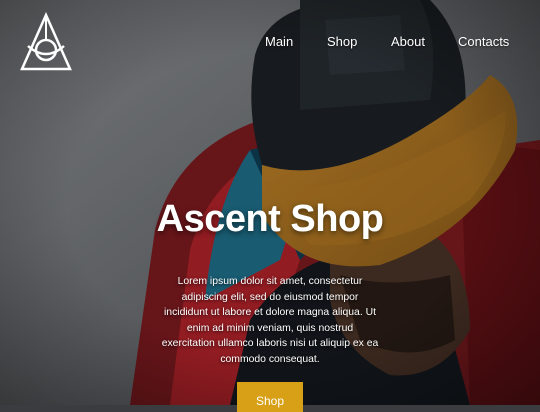 This screenshot has height=412, width=540. What do you see at coordinates (342, 41) in the screenshot?
I see `nav-item-shop: Shop` at bounding box center [342, 41].